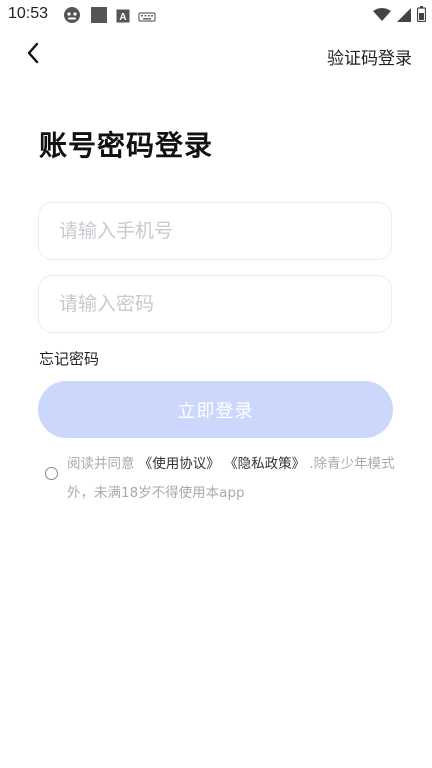 Image resolution: width=432 pixels, height=768 pixels. I want to click on forgot-password-link: 忘记密码, so click(69, 358).